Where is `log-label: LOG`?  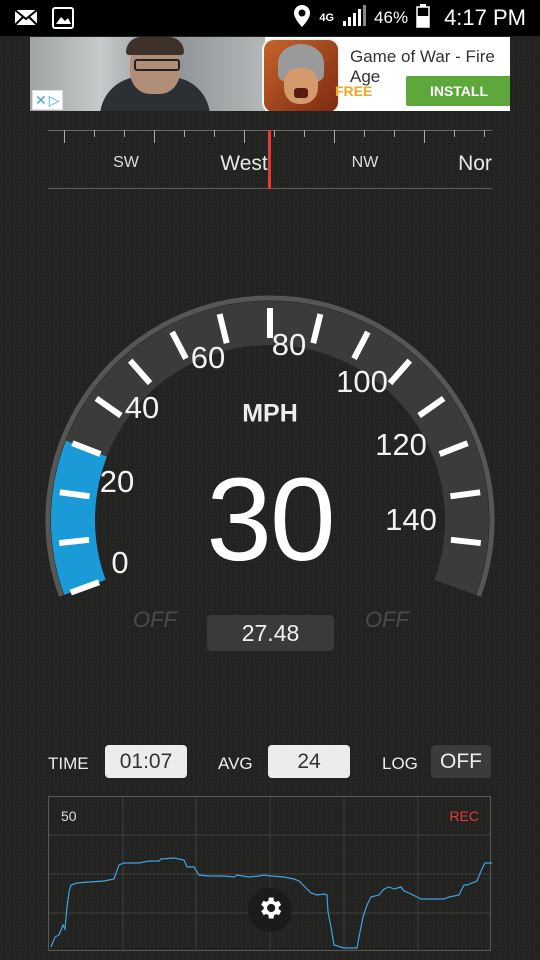
log-label: LOG is located at coordinates (400, 763).